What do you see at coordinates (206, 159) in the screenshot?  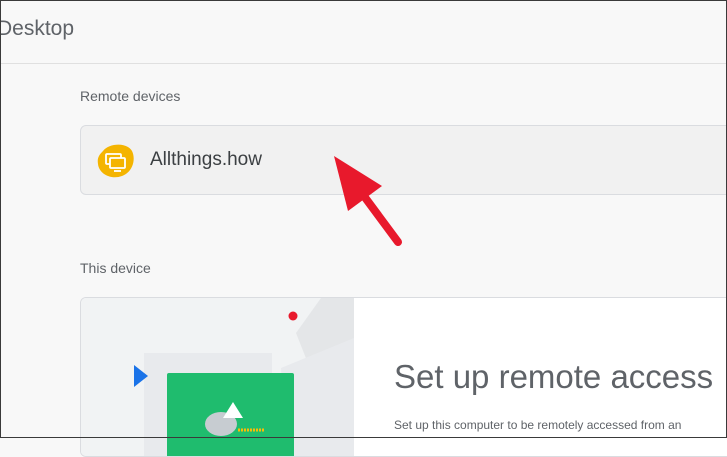 I see `remote-device-name: Allthings.how` at bounding box center [206, 159].